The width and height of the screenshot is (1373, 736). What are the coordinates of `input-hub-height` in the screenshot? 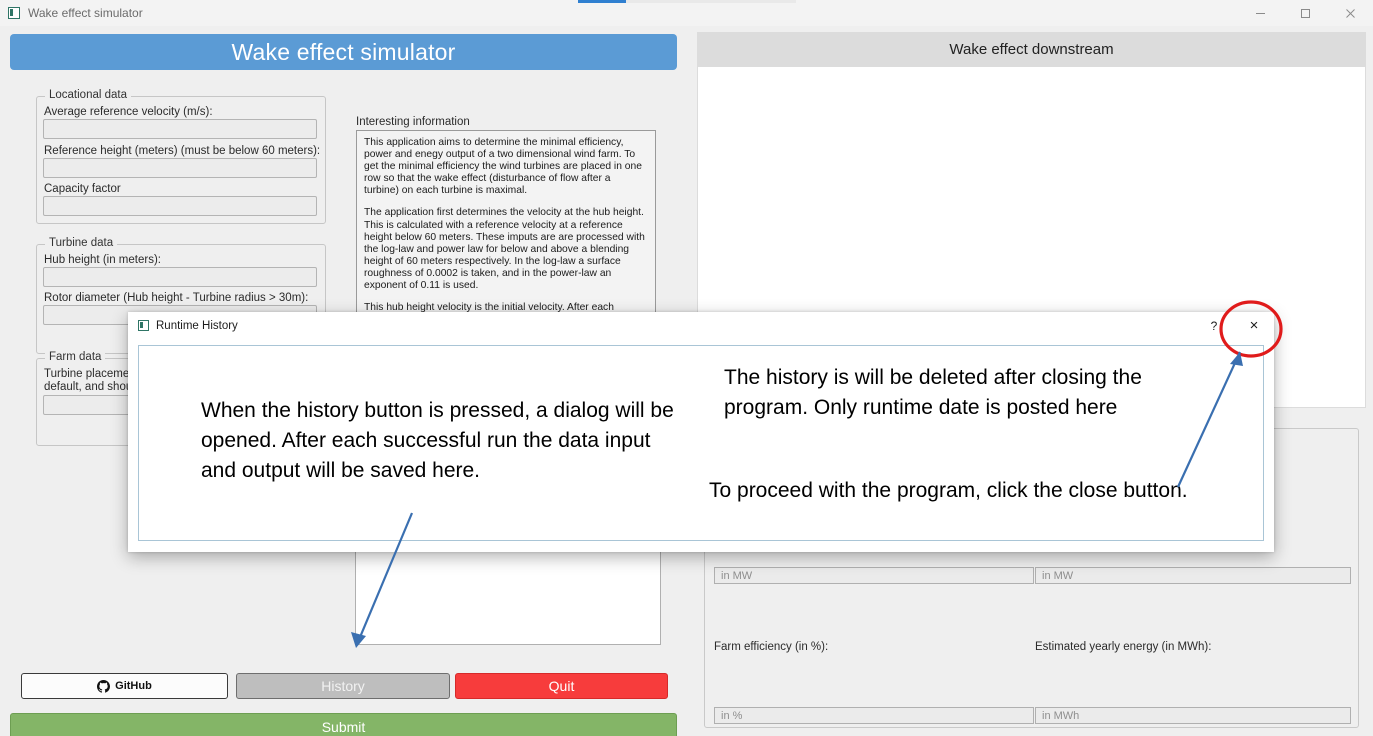 It's located at (180, 277).